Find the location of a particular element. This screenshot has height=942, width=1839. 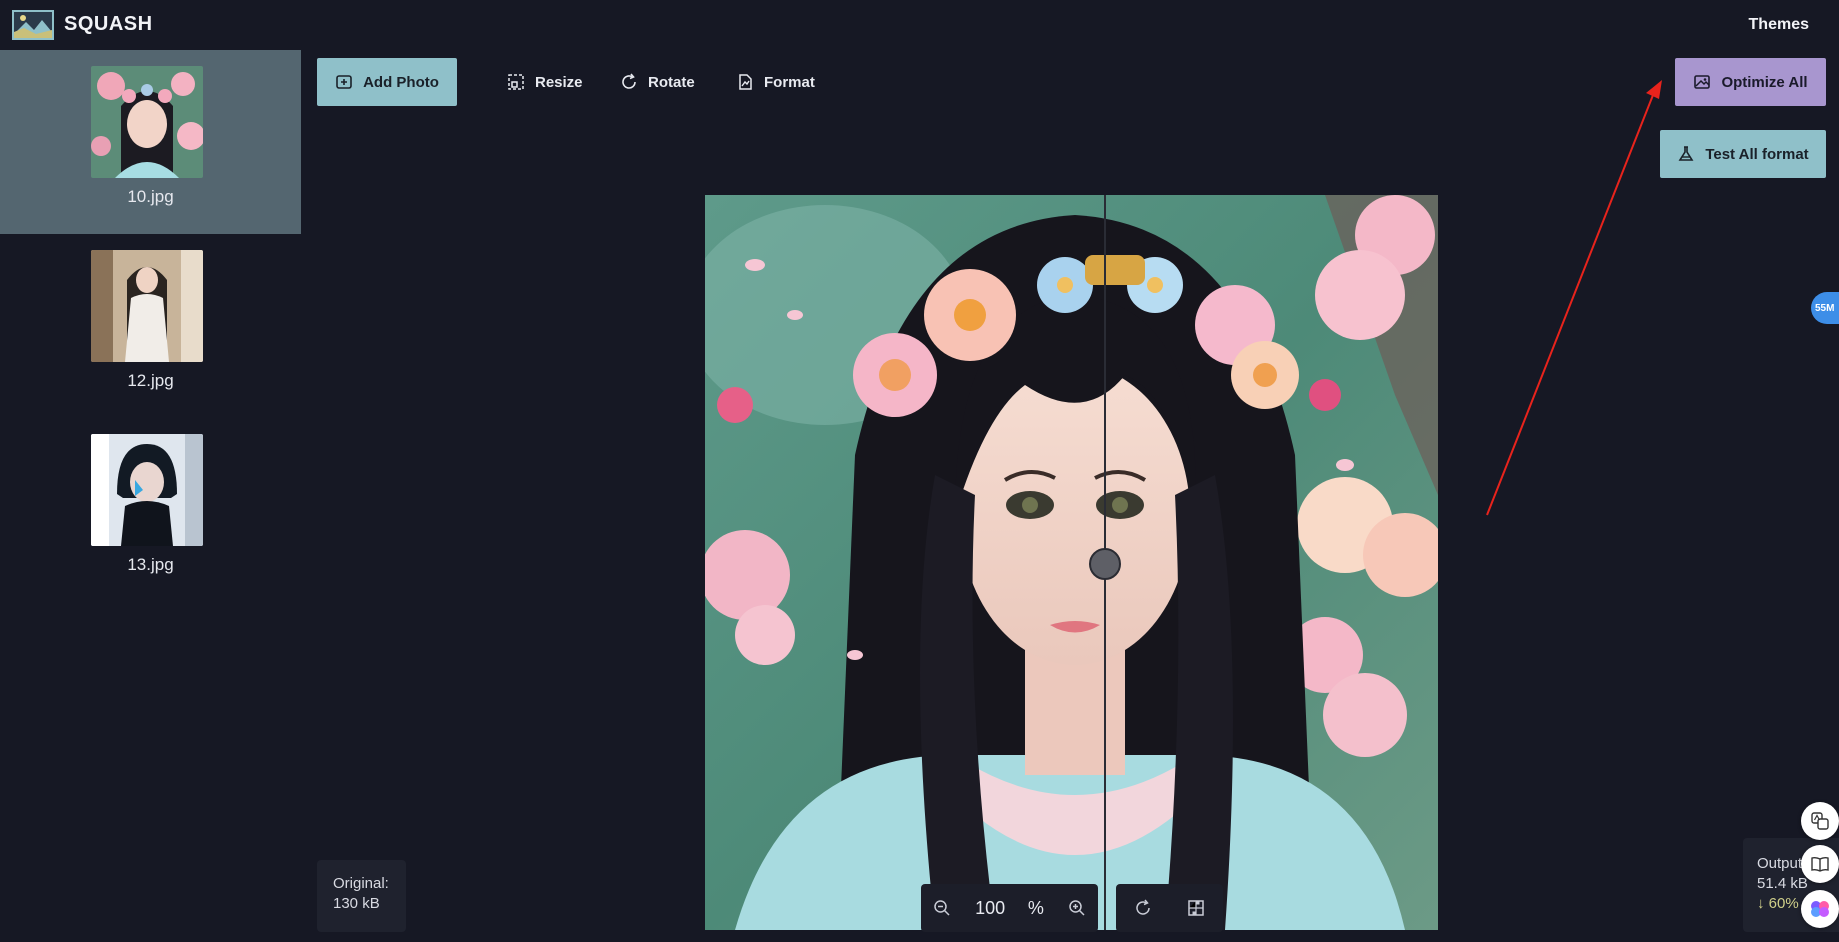

image-list-item: 12.jpg is located at coordinates (150, 326).